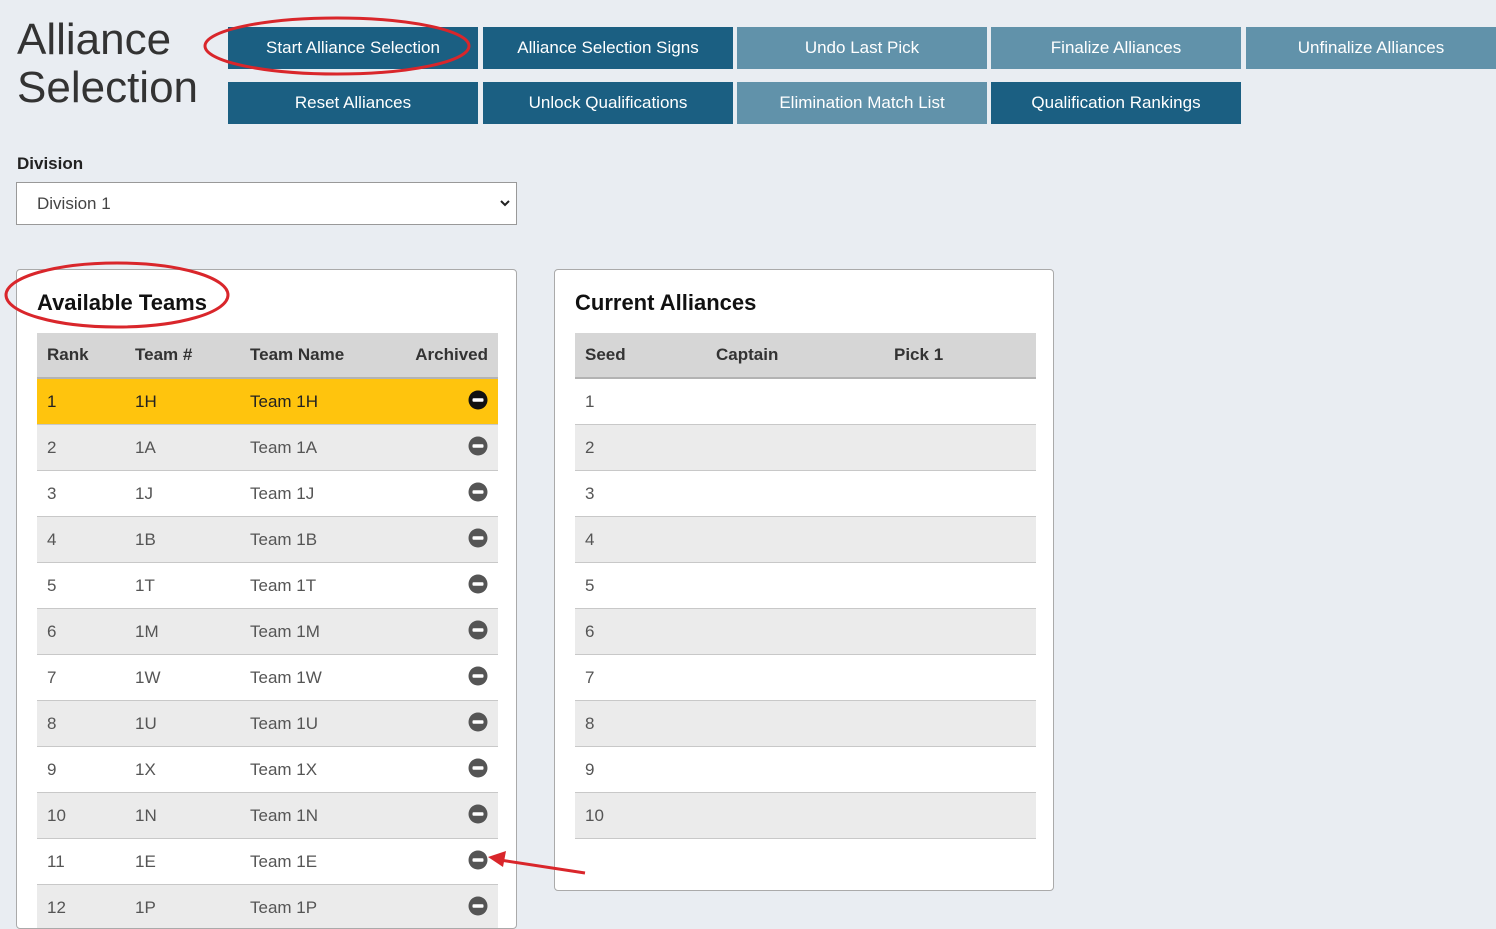 This screenshot has width=1496, height=929. What do you see at coordinates (594, 815) in the screenshot?
I see `seed-cell: 10` at bounding box center [594, 815].